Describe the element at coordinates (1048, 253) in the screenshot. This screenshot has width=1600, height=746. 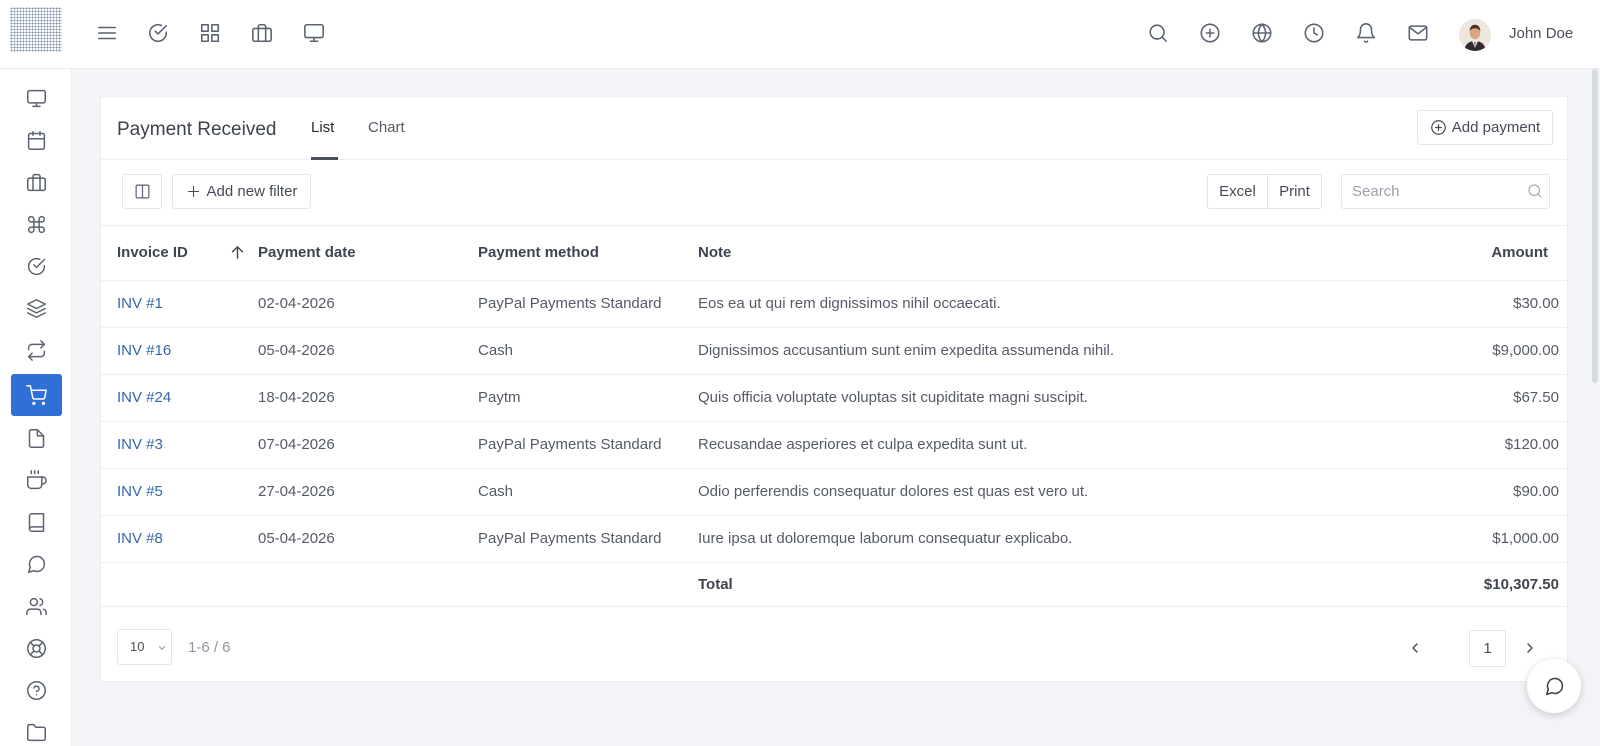
I see `column-header-note: Note` at that location.